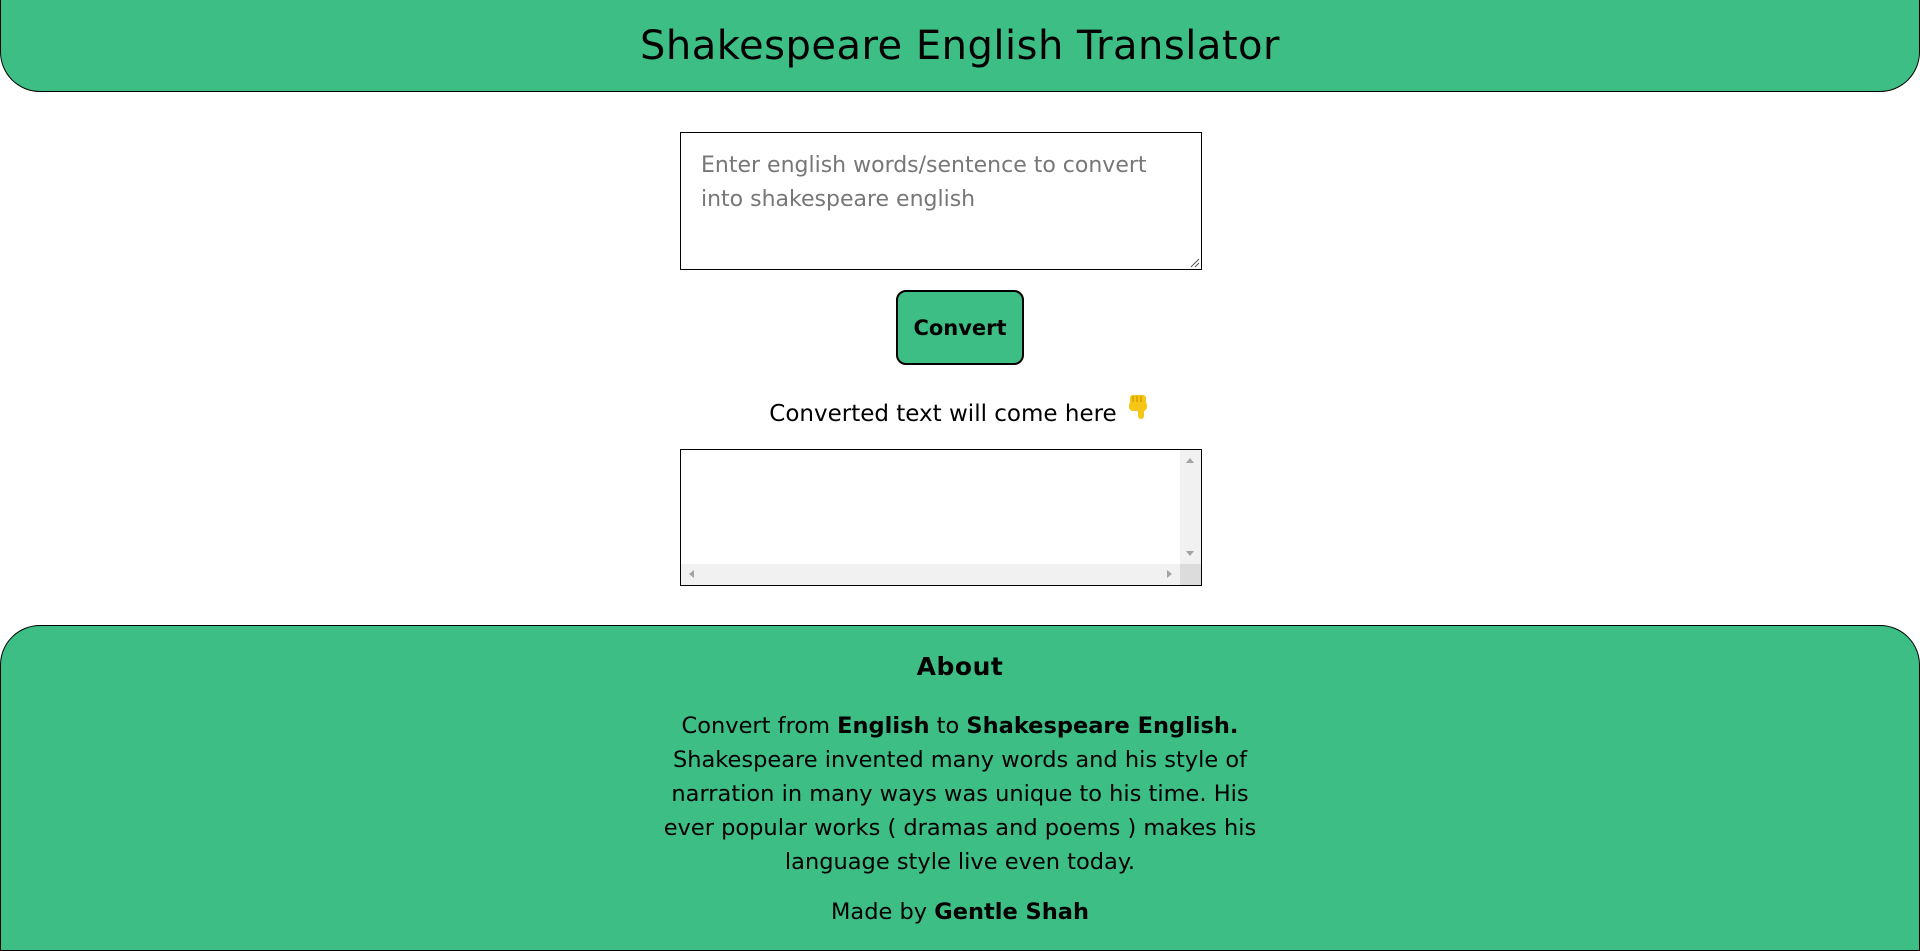 This screenshot has width=1920, height=951. What do you see at coordinates (1190, 507) in the screenshot?
I see `vertical-scrollbar` at bounding box center [1190, 507].